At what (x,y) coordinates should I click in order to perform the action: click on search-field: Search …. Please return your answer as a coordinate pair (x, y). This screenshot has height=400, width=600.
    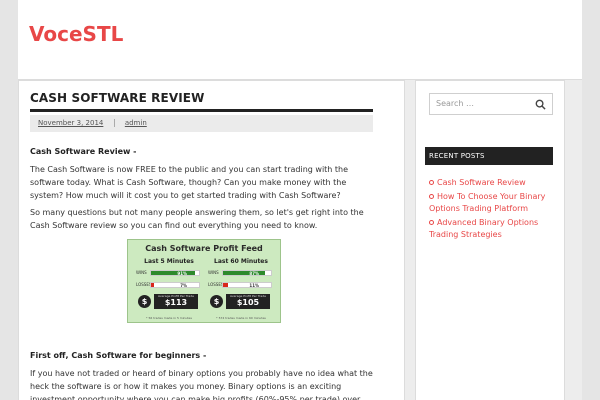
    Looking at the image, I should click on (491, 104).